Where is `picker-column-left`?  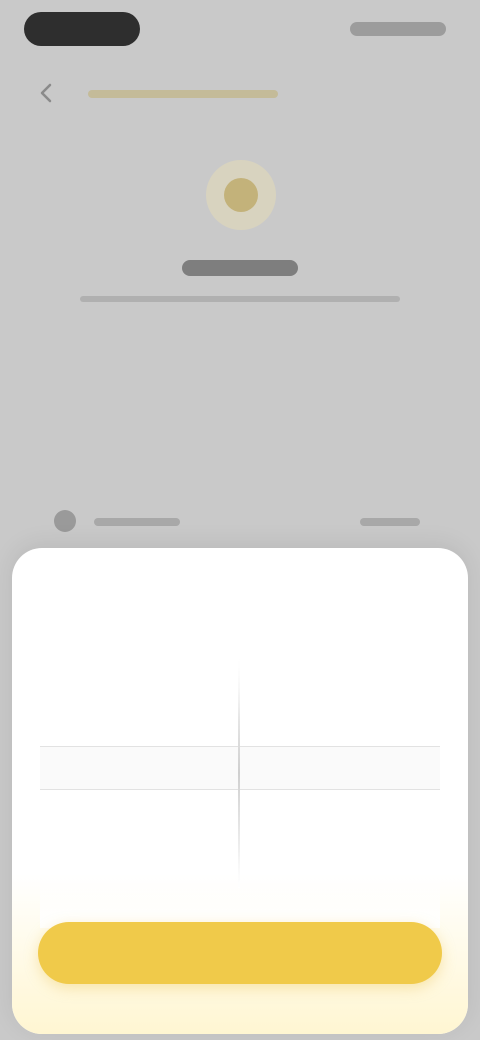
picker-column-left is located at coordinates (139, 783).